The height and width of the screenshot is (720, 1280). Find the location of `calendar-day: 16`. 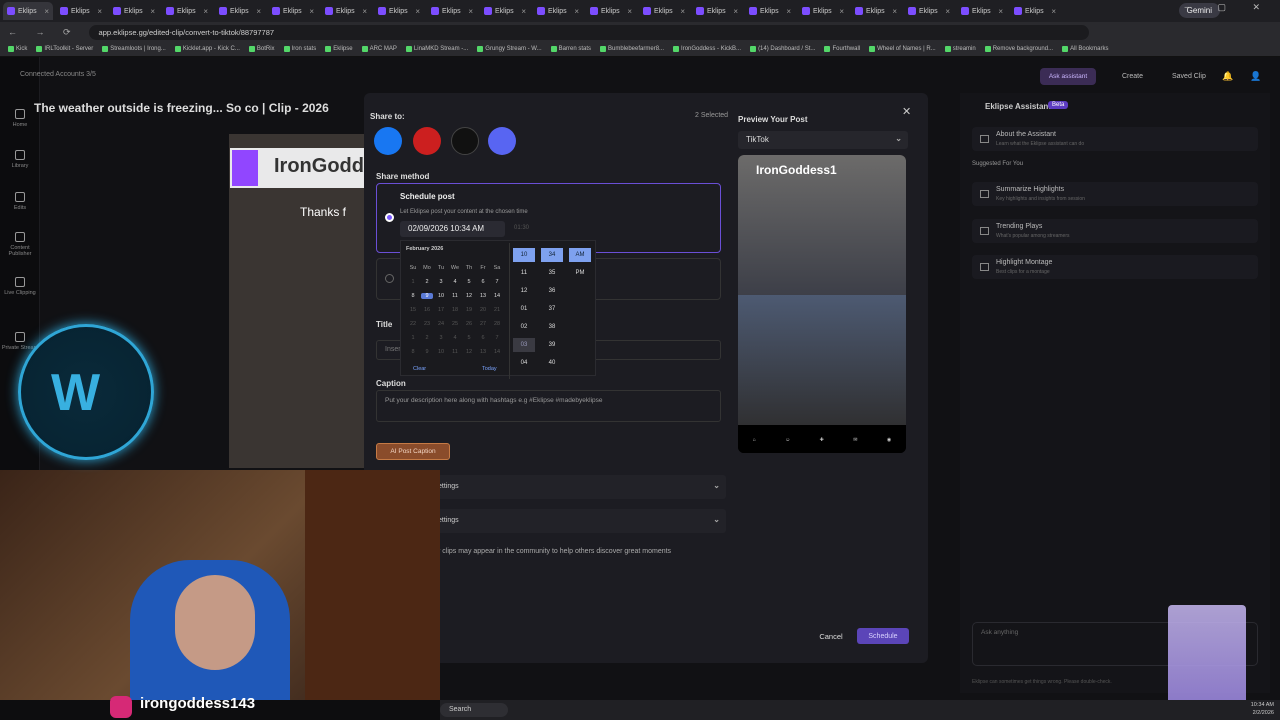

calendar-day: 16 is located at coordinates (427, 310).